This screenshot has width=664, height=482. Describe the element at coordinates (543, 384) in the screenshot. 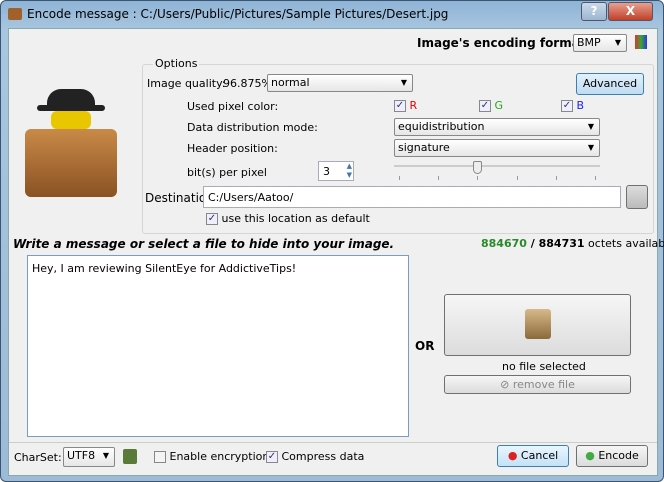

I see `remove-file-label: remove file` at that location.